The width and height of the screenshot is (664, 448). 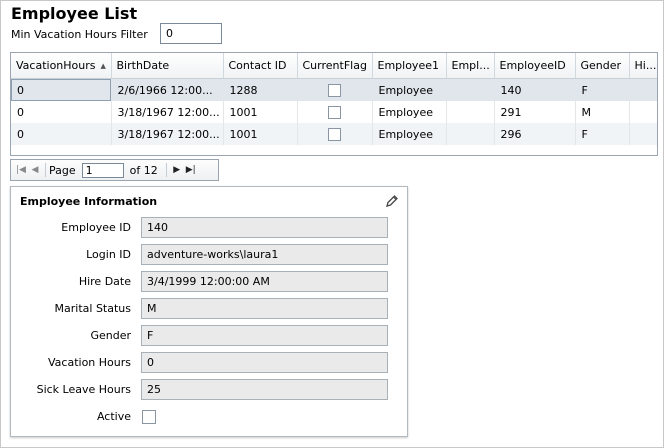 I want to click on sick-leave-hours-field: 25, so click(x=264, y=389).